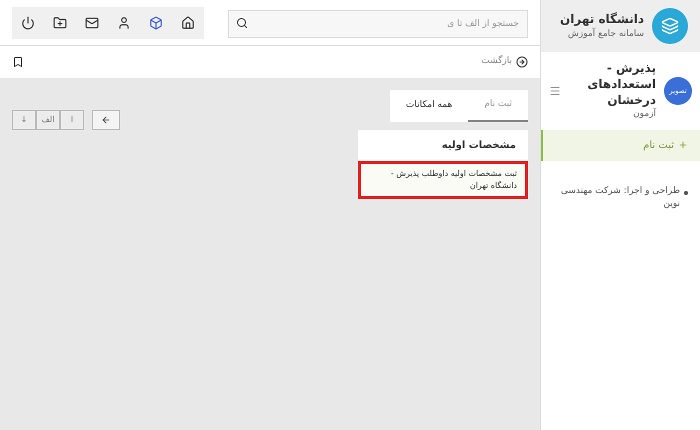 This screenshot has height=430, width=700. I want to click on panel-title: مشخصات اولیه, so click(478, 145).